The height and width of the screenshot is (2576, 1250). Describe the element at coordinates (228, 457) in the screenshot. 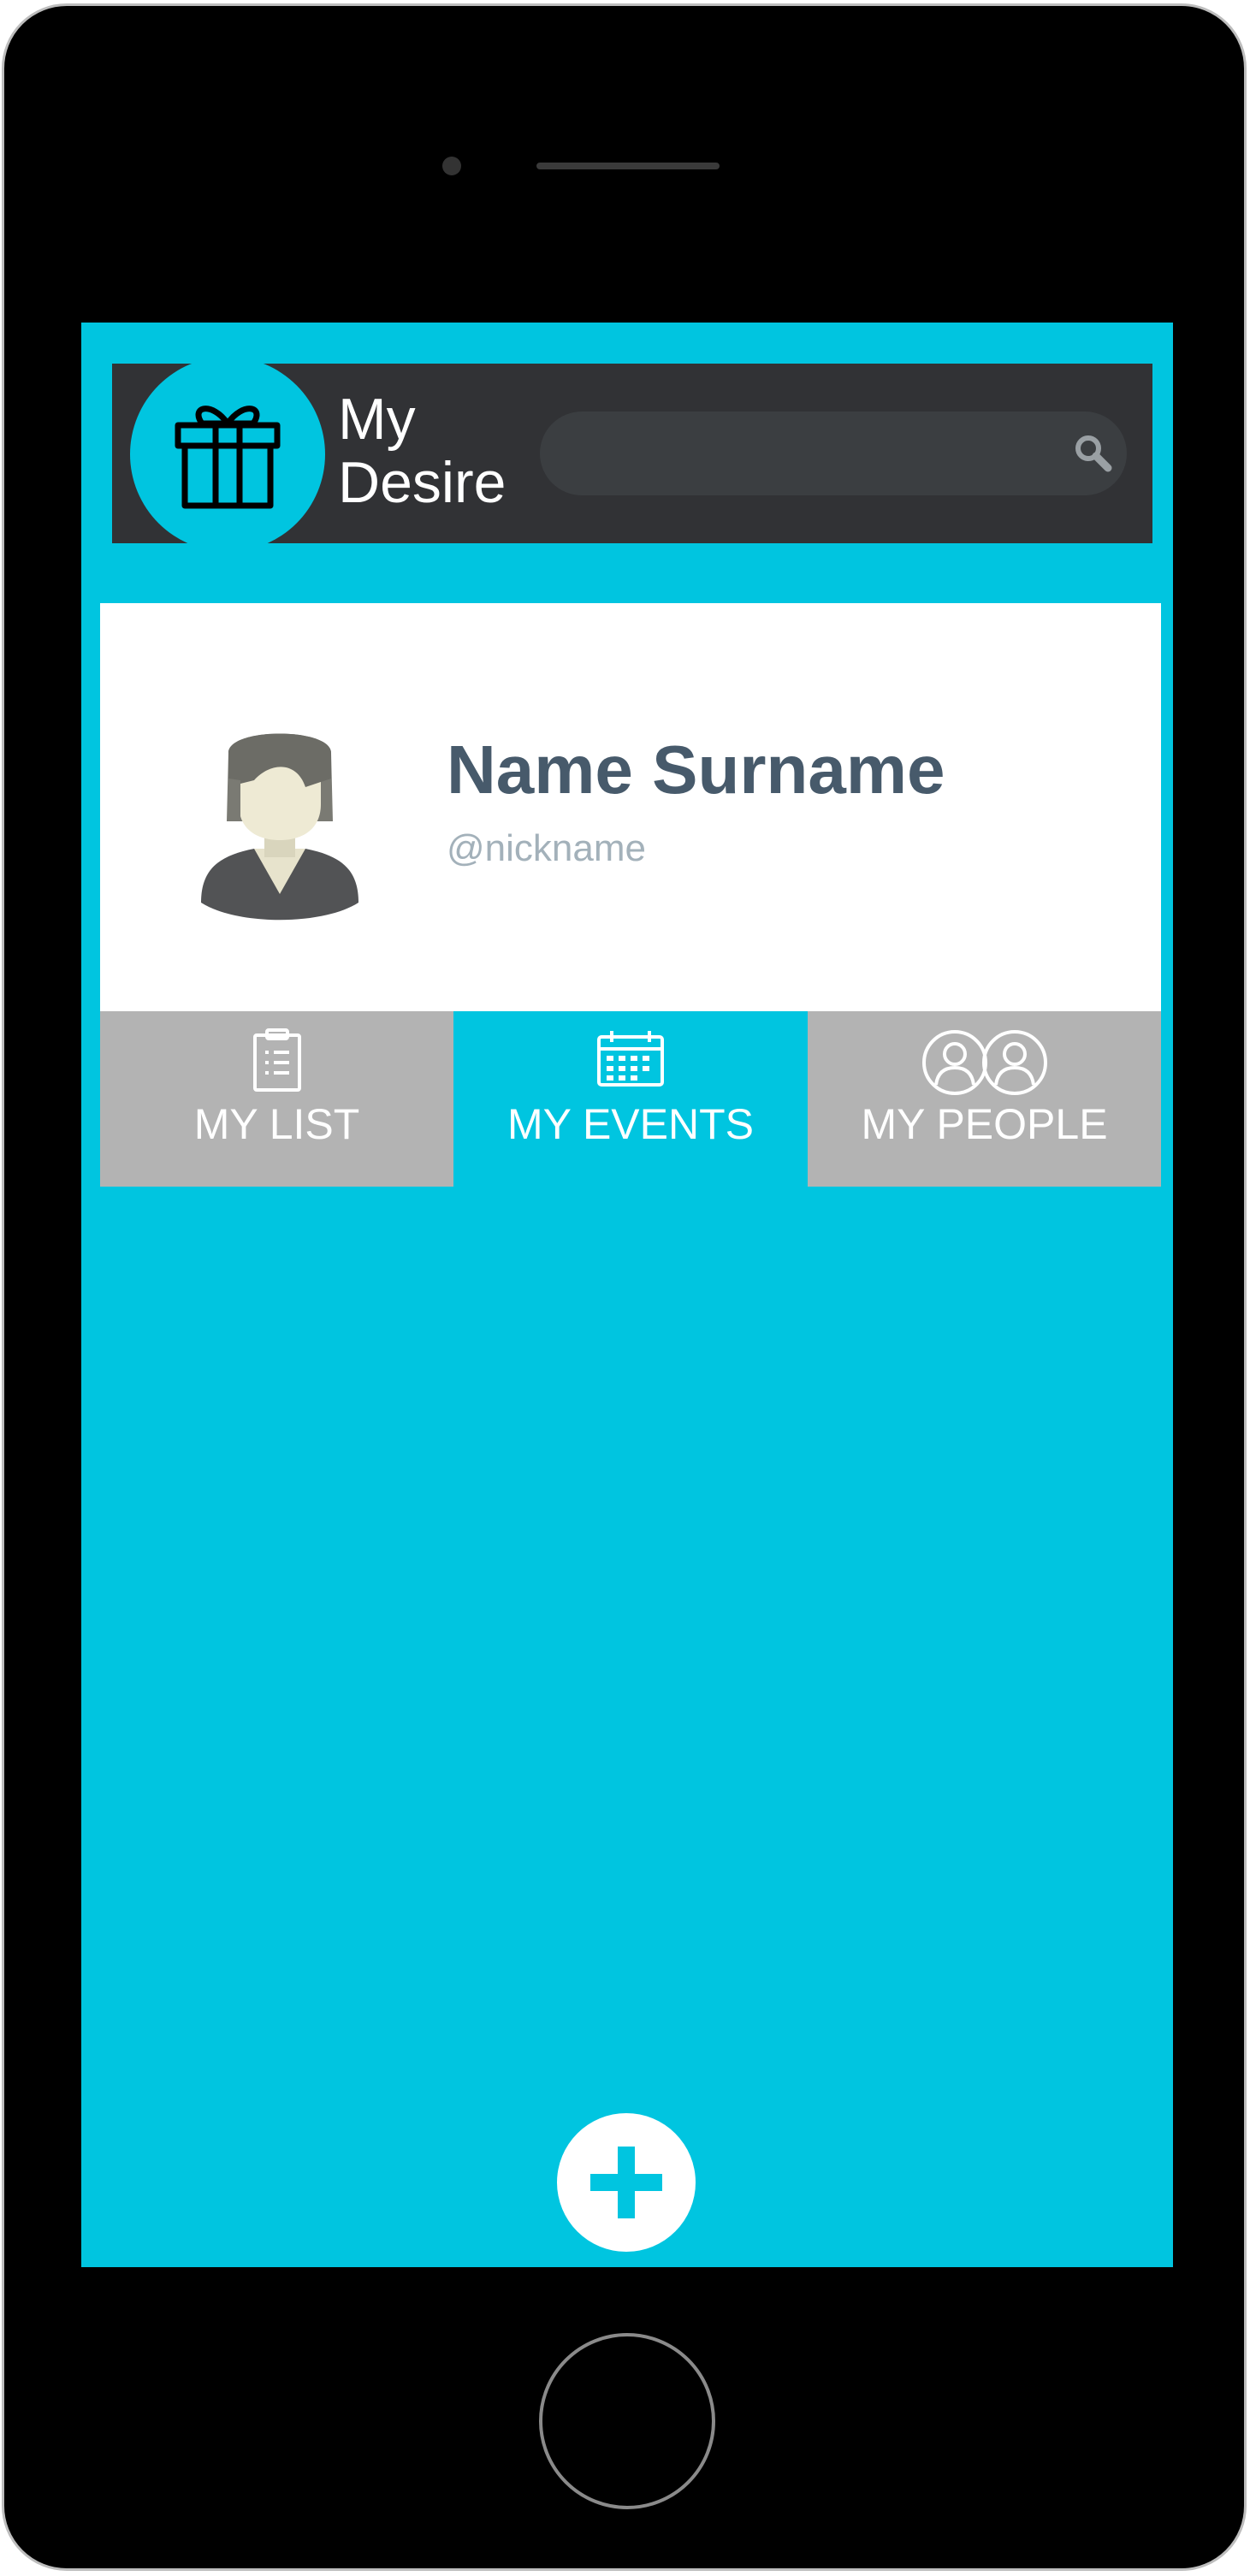

I see `gift-icon` at that location.